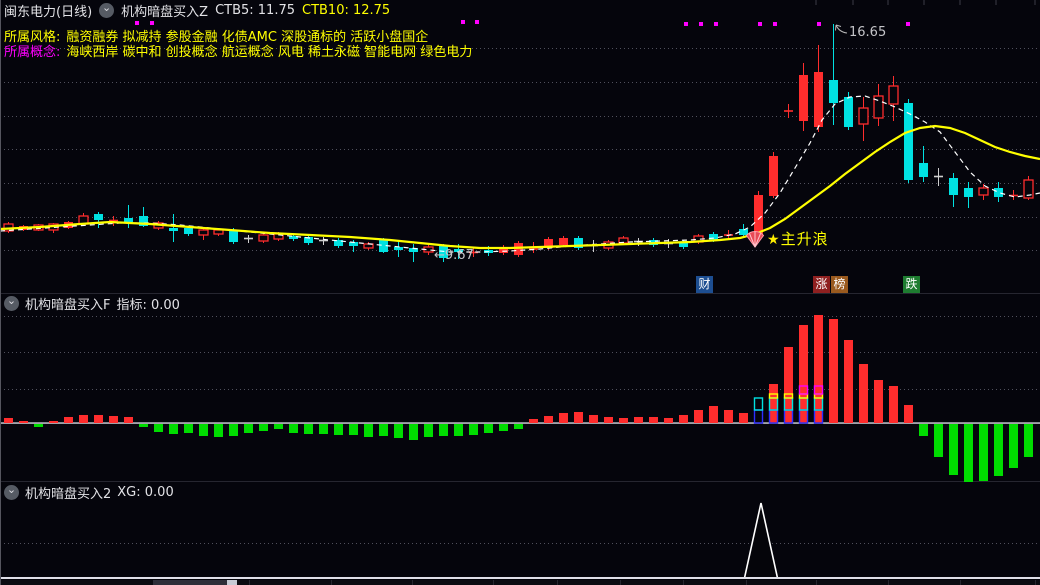  What do you see at coordinates (165, 12) in the screenshot?
I see `indicator-name: 机构暗盘买入Z` at bounding box center [165, 12].